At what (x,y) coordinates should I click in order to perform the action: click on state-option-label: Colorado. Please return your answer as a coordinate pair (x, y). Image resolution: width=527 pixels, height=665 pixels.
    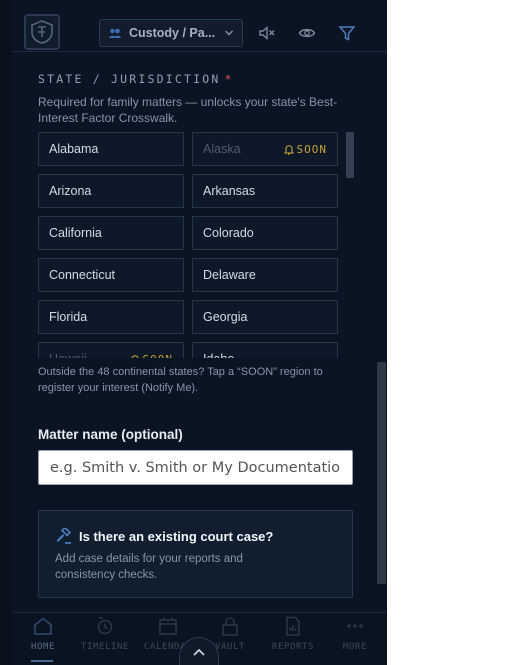
    Looking at the image, I should click on (228, 233).